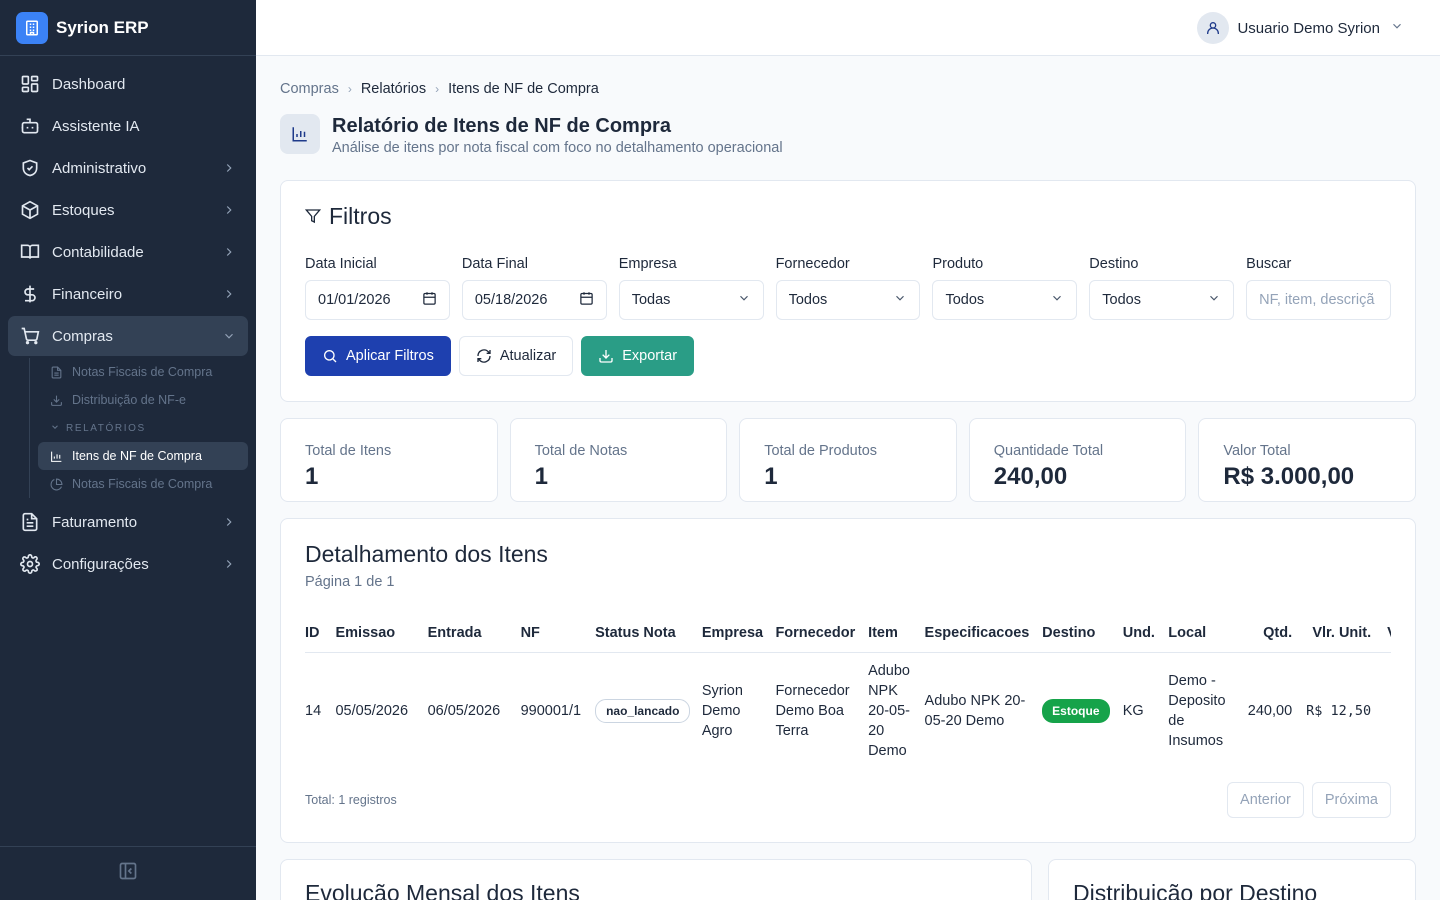 The height and width of the screenshot is (900, 1440). I want to click on search-placeholder: NF, item, descriçã, so click(1317, 300).